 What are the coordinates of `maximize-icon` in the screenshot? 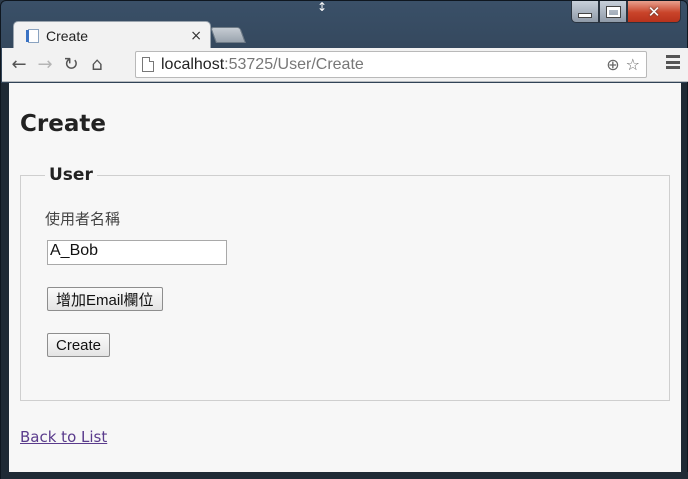 It's located at (613, 11).